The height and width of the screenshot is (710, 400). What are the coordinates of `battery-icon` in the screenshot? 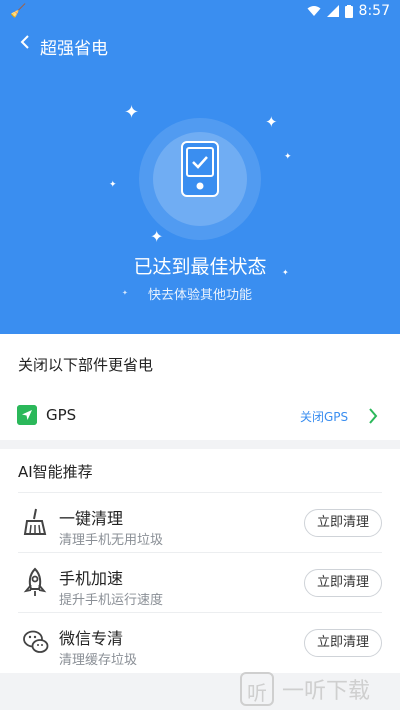 It's located at (348, 11).